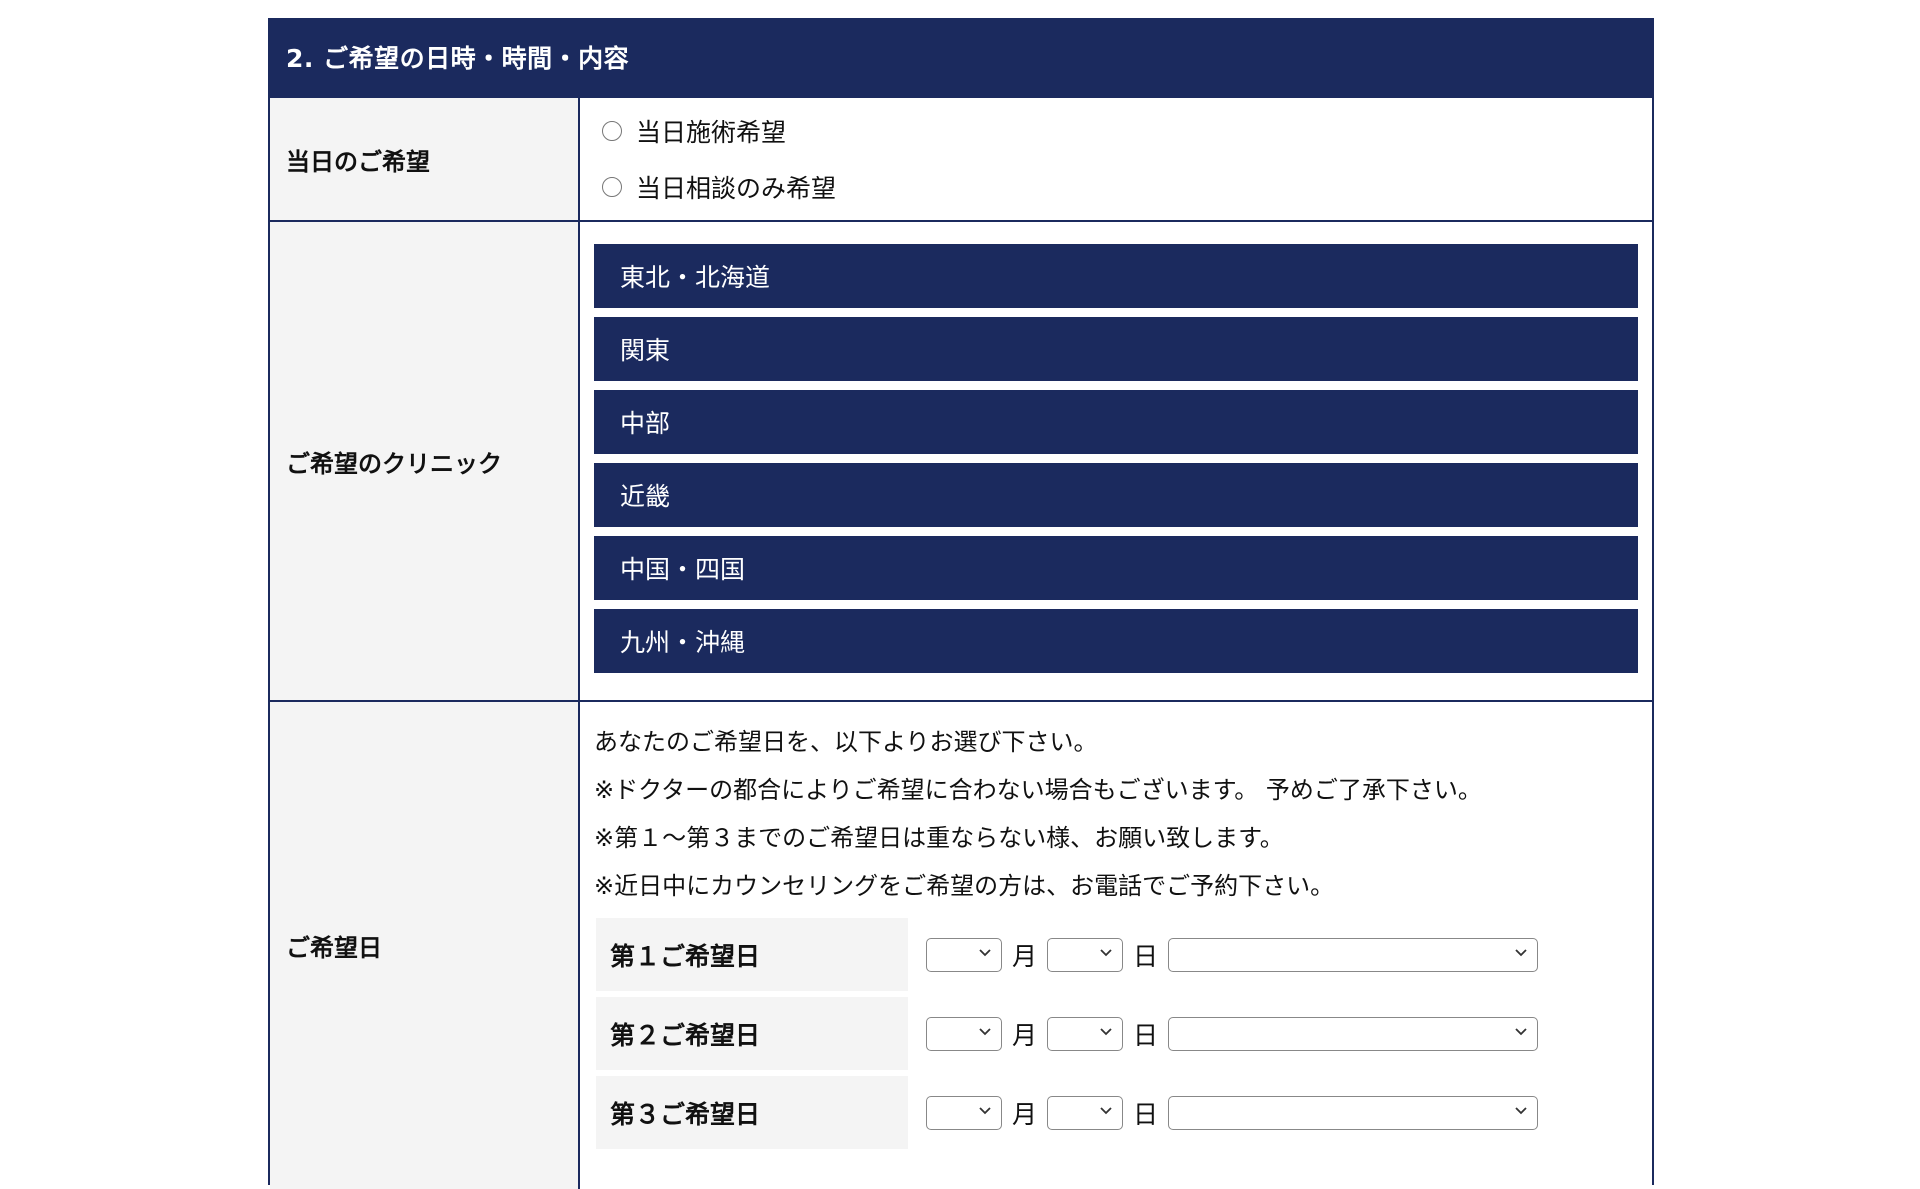 The image size is (1920, 1189). Describe the element at coordinates (425, 159) in the screenshot. I see `visit-preference-label: 当日のご希望` at that location.